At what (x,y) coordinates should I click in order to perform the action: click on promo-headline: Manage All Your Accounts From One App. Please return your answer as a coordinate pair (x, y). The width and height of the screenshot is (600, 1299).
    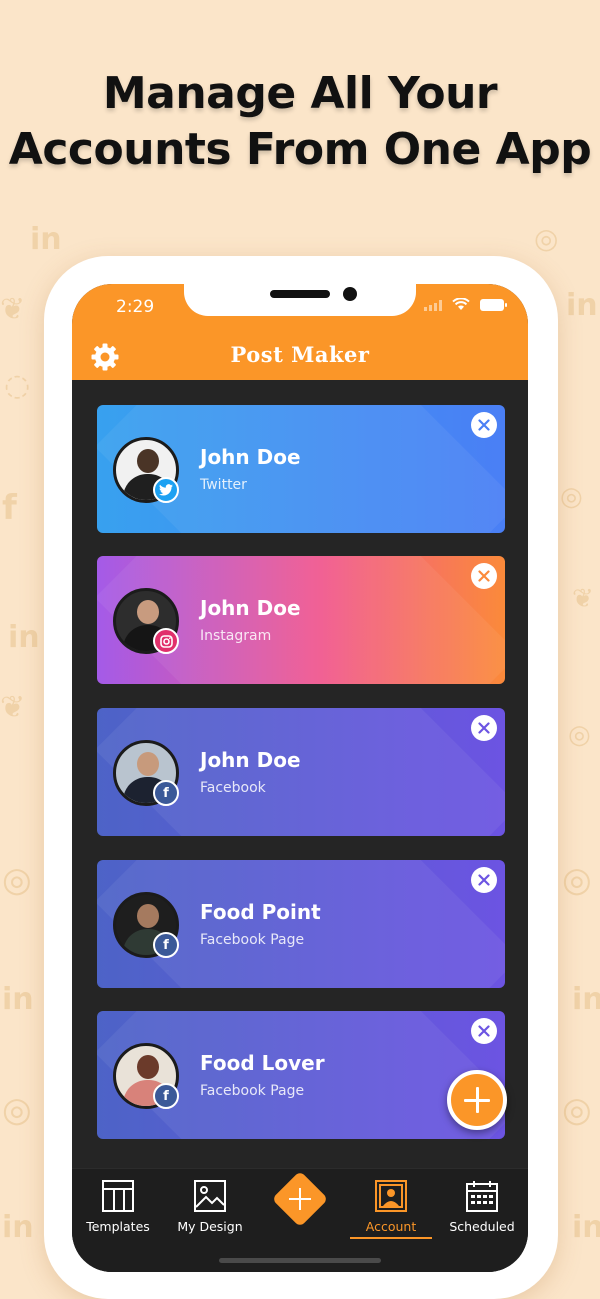
    Looking at the image, I should click on (300, 122).